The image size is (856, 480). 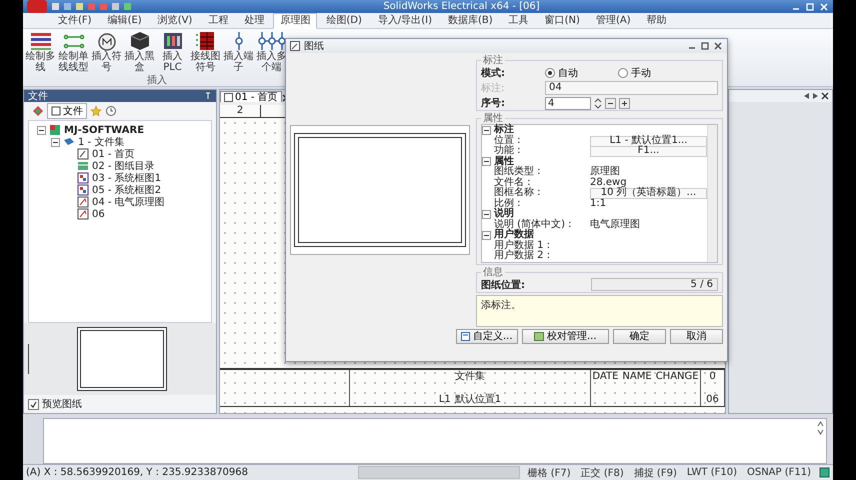 What do you see at coordinates (677, 376) in the screenshot?
I see `title-block-header: CHANGE` at bounding box center [677, 376].